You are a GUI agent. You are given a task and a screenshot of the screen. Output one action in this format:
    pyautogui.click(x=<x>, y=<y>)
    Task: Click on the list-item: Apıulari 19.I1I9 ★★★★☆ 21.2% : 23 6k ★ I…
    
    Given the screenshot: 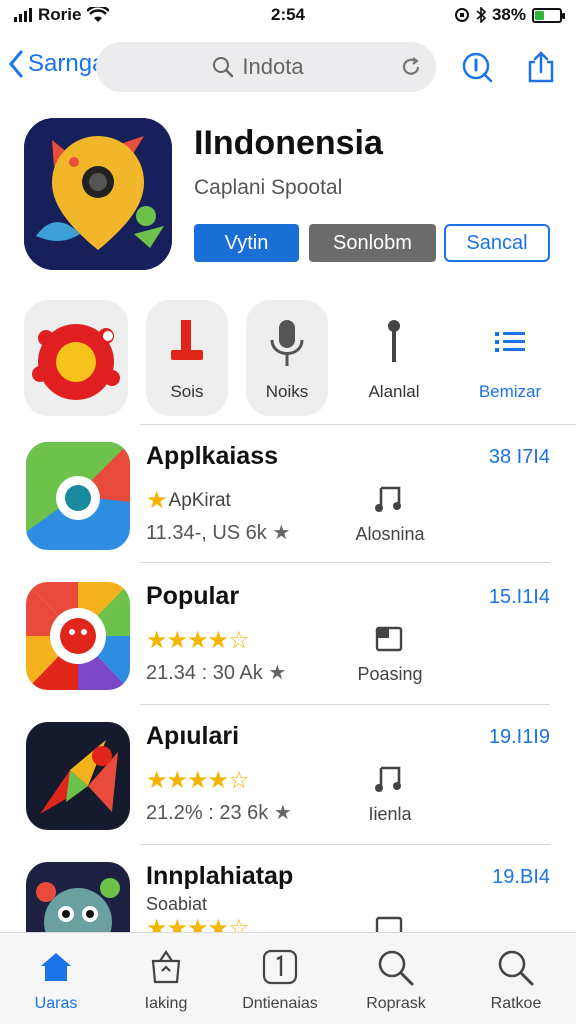 What is the action you would take?
    pyautogui.click(x=287, y=782)
    